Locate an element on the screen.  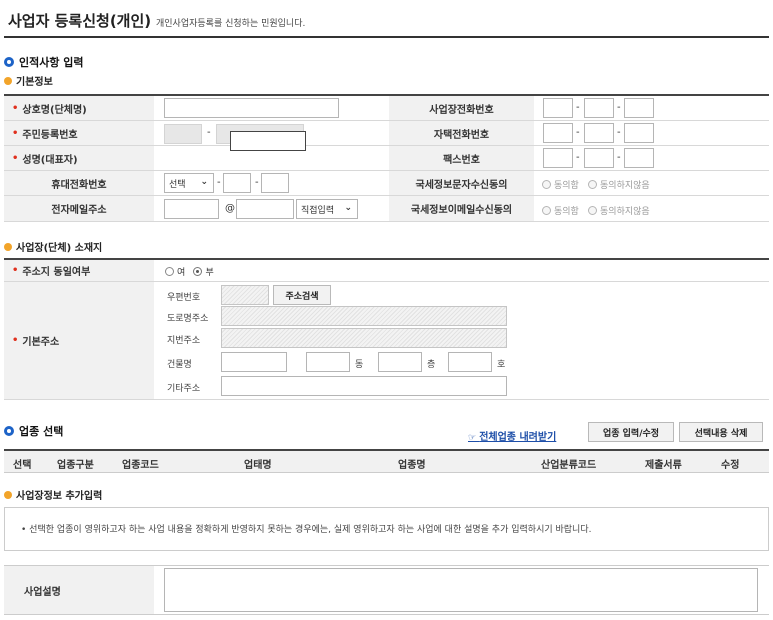
lot-address-input is located at coordinates (364, 338).